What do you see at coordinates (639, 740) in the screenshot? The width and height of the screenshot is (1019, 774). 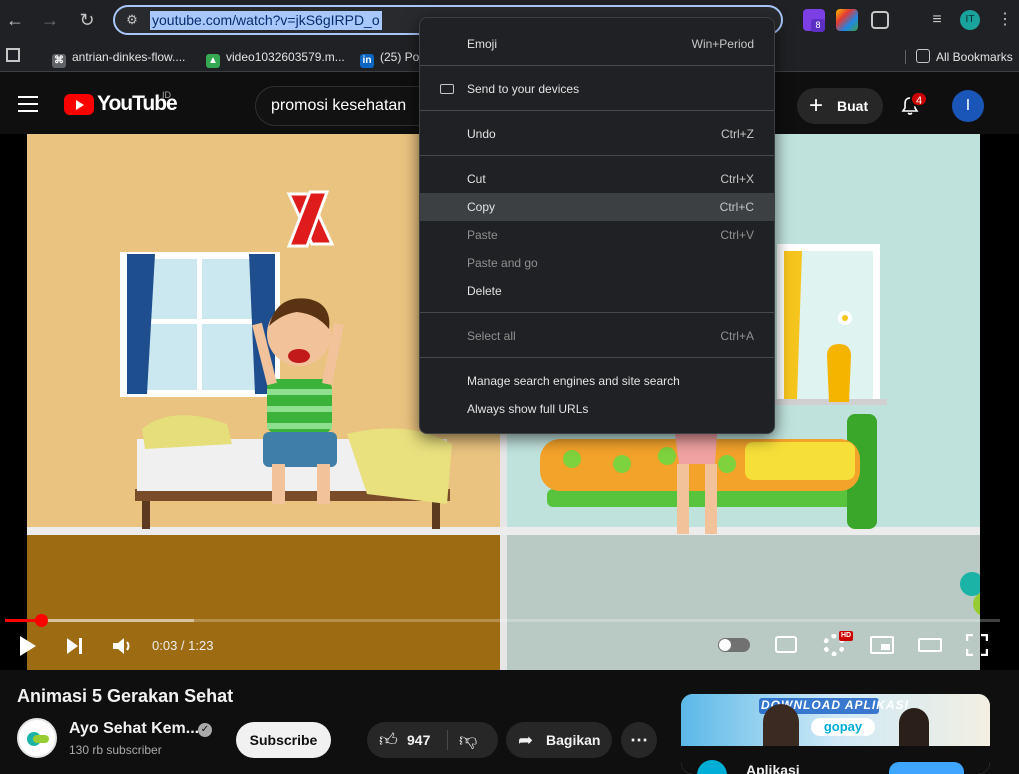 I see `more-actions-icon: ⋯` at bounding box center [639, 740].